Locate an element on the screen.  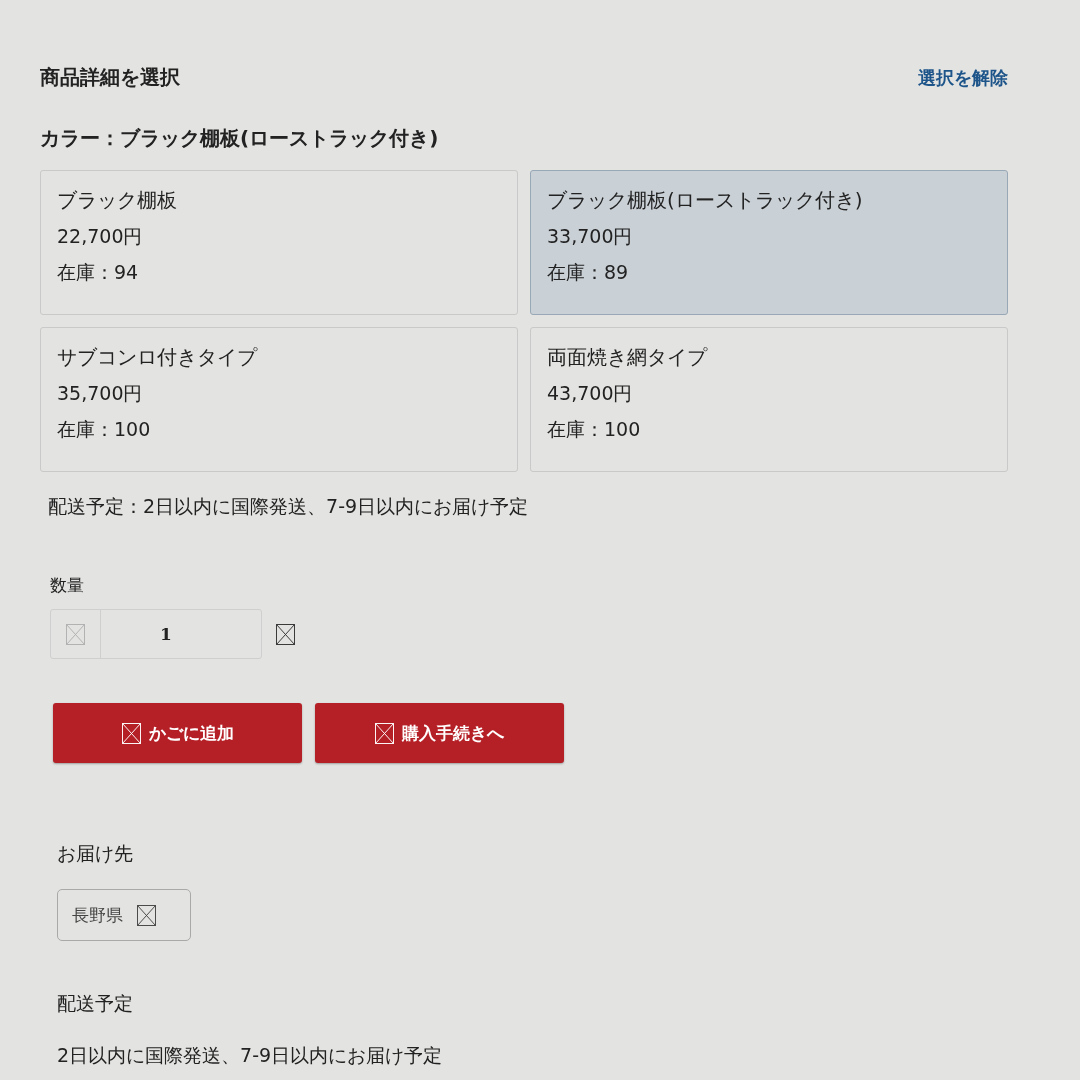
option-card: 両面焼き網タイプ 43,700円 在庫：100 is located at coordinates (769, 399).